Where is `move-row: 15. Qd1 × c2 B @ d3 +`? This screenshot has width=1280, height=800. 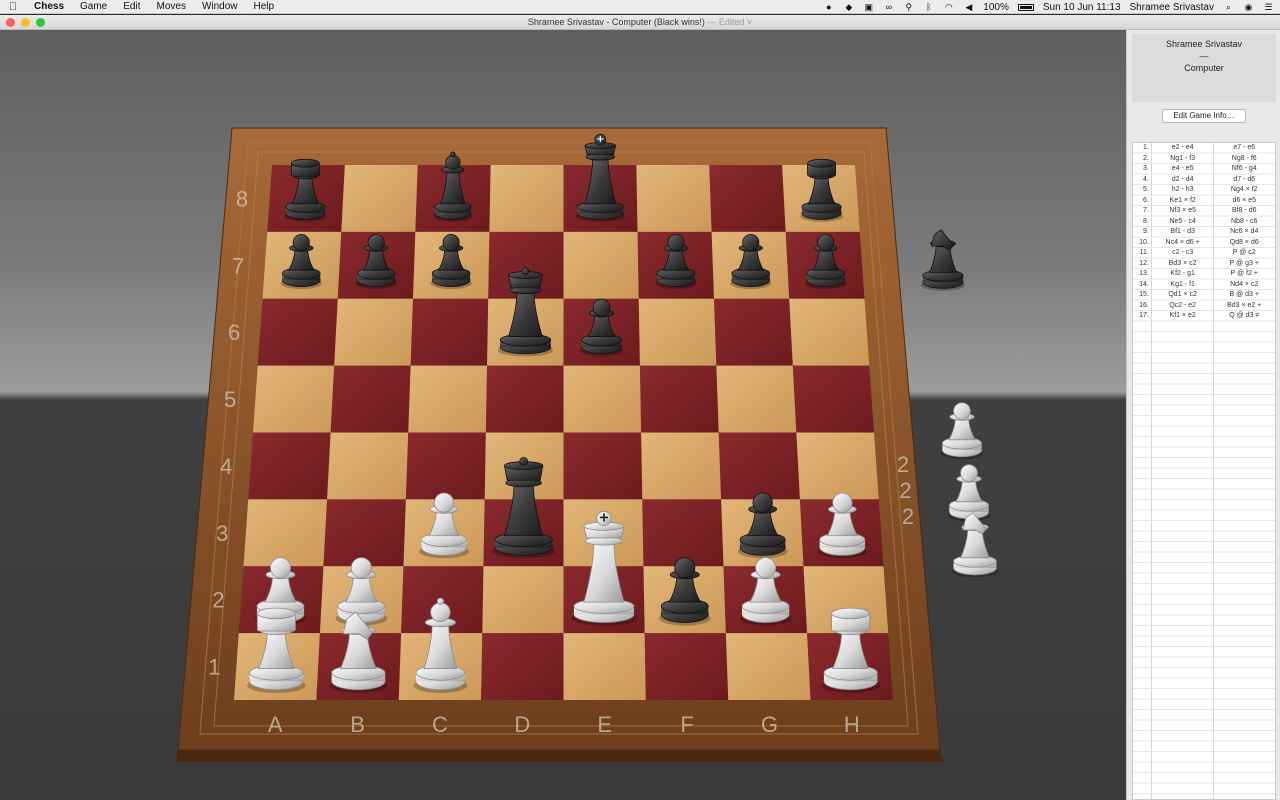 move-row: 15. Qd1 × c2 B @ d3 + is located at coordinates (1204, 295).